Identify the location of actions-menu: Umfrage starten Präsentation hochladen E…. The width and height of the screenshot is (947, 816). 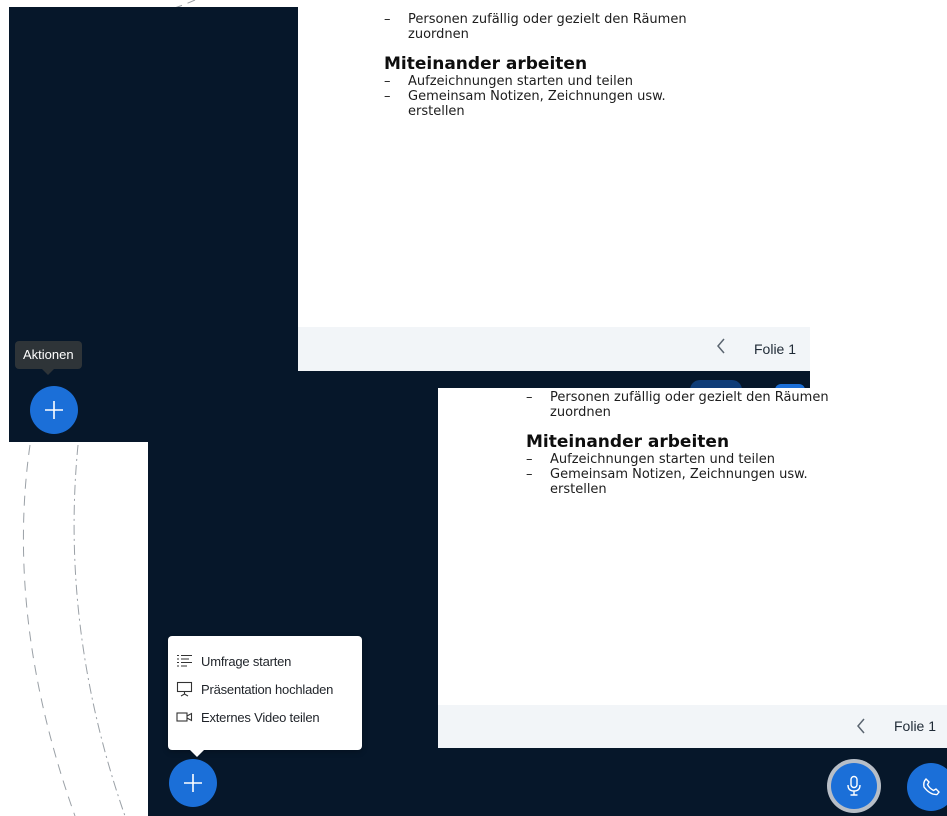
(265, 696).